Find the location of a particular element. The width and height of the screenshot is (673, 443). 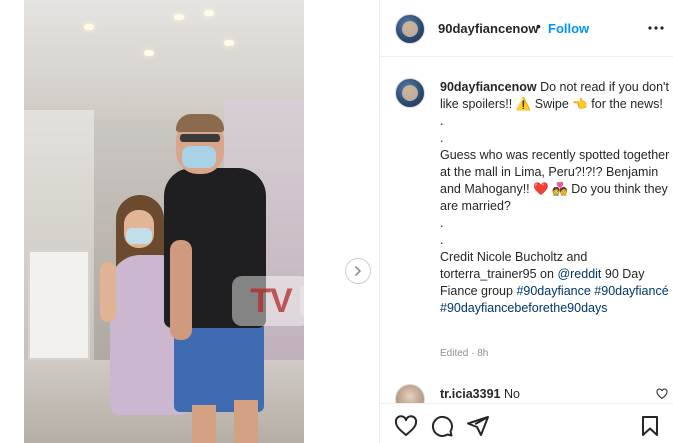

chevron-right-icon is located at coordinates (358, 271).